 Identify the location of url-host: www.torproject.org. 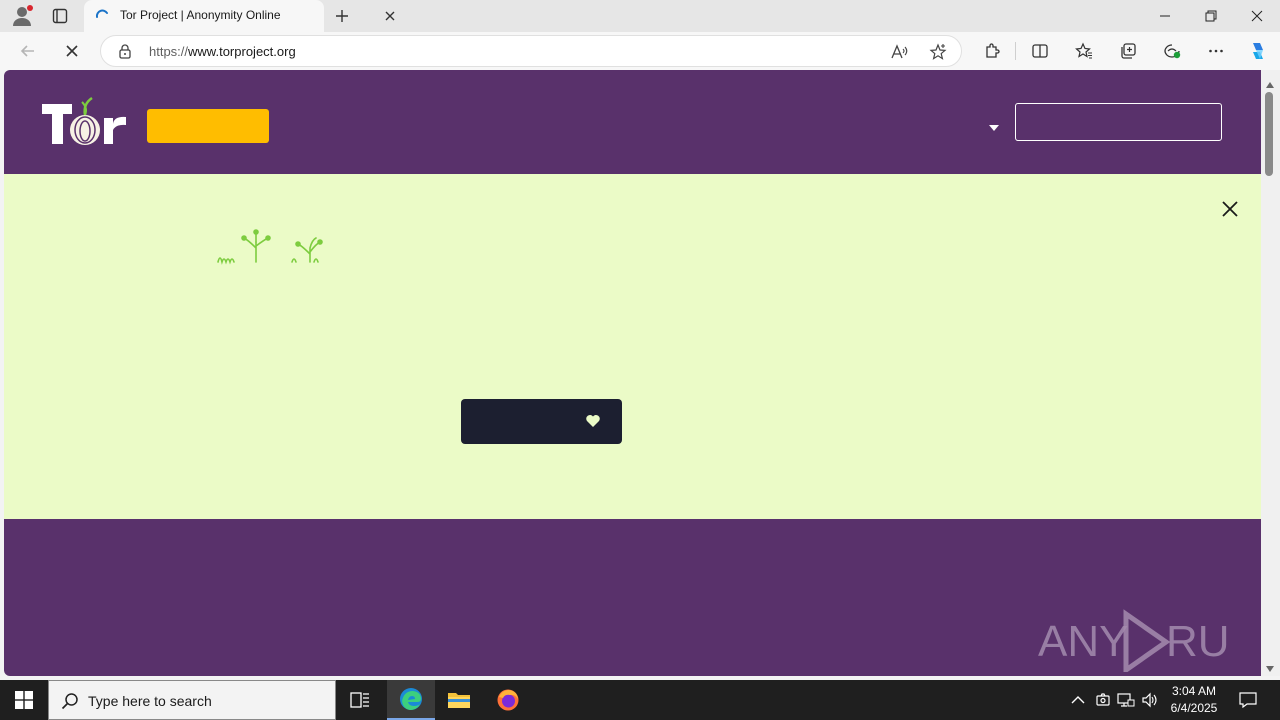
(242, 51).